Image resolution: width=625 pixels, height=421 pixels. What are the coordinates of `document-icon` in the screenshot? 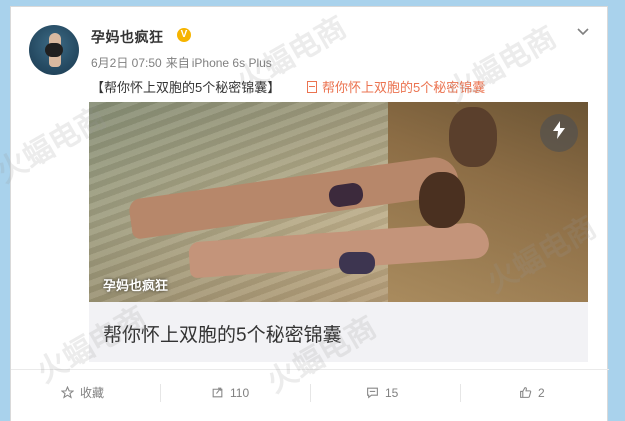 It's located at (312, 87).